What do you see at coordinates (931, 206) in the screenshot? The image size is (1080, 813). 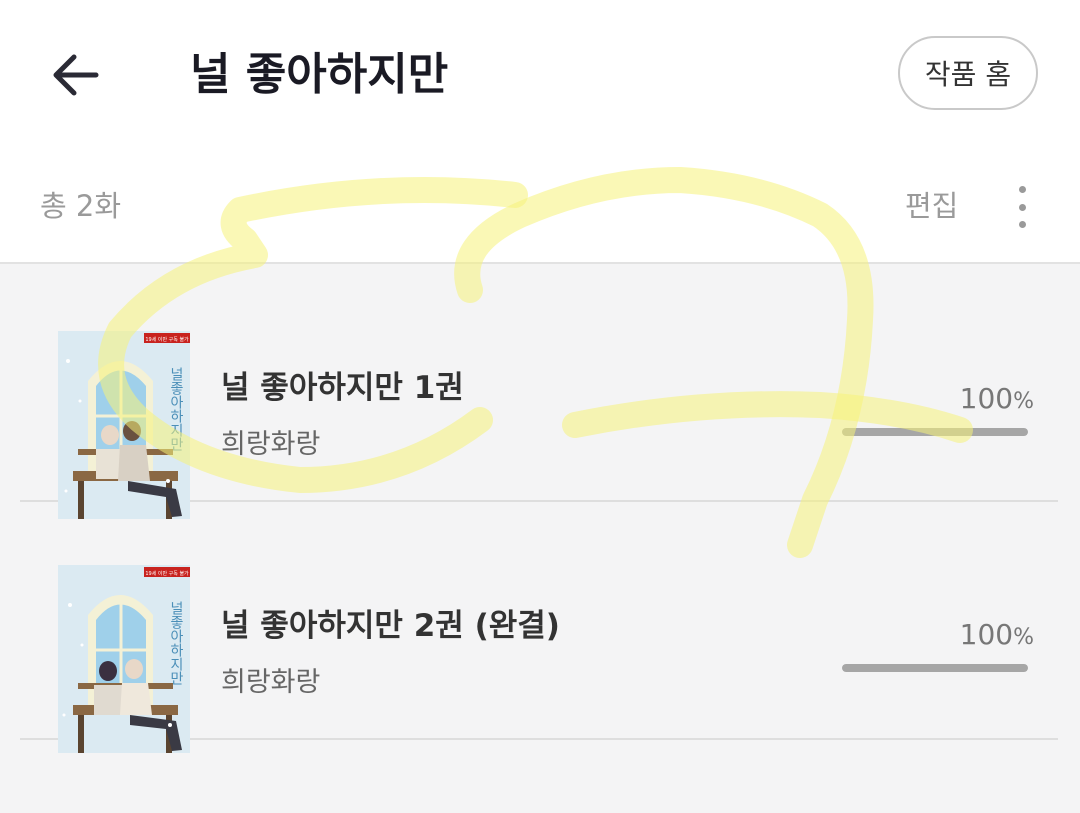 I see `edit-button: 편집` at bounding box center [931, 206].